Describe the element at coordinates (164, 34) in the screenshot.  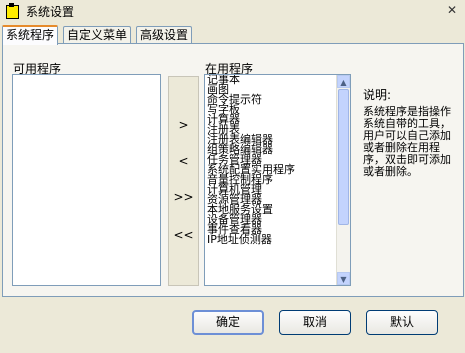
I see `tab-advanced-settings: 高级设置` at that location.